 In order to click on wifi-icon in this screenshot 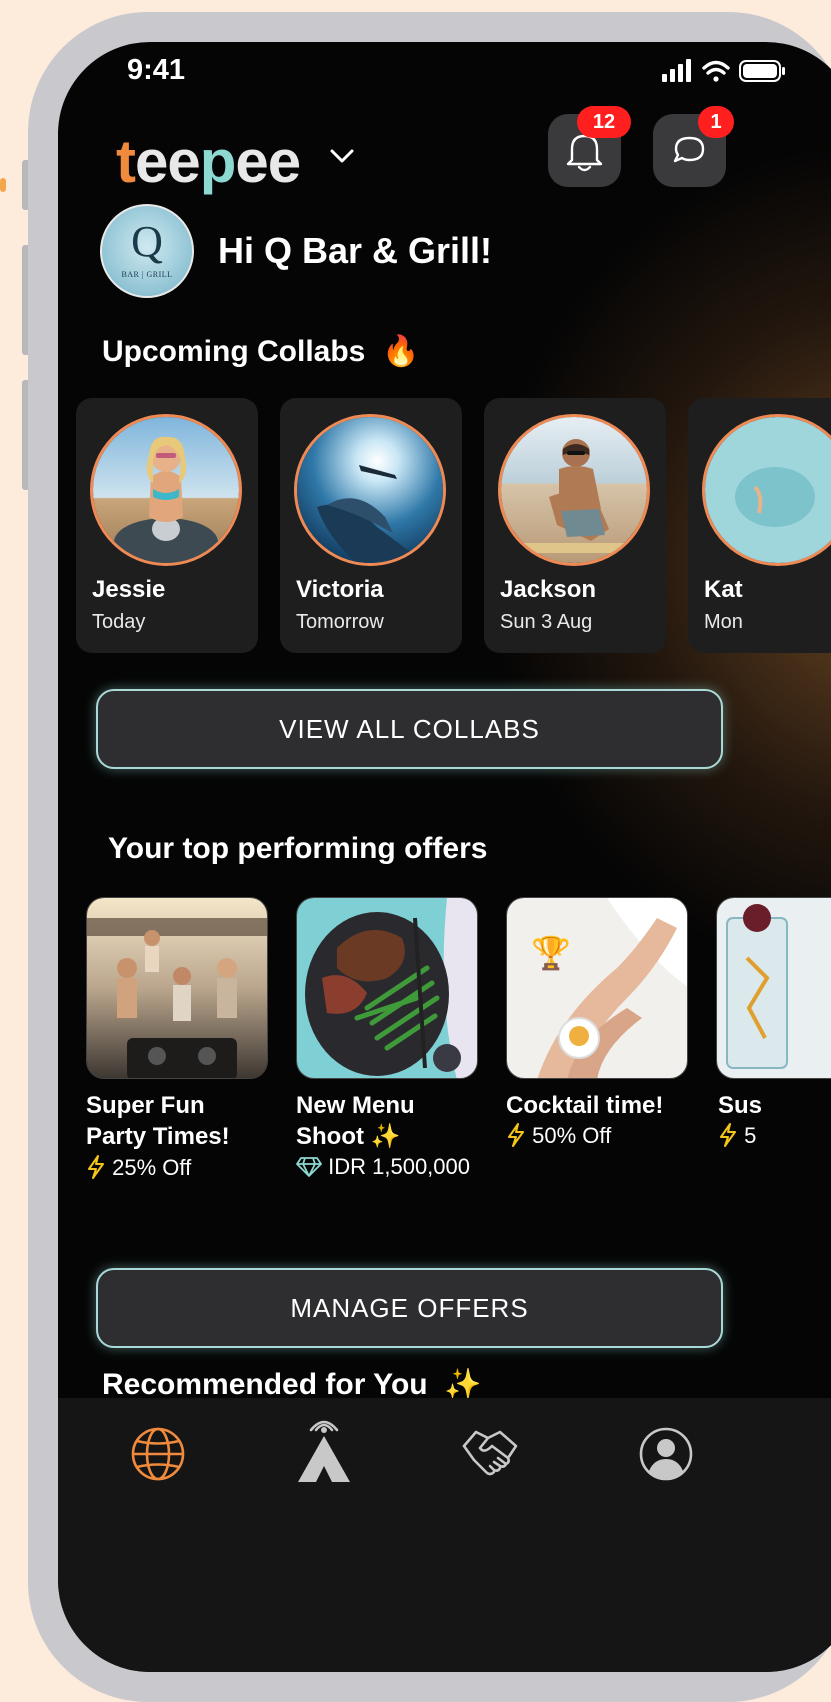, I will do `click(716, 71)`.